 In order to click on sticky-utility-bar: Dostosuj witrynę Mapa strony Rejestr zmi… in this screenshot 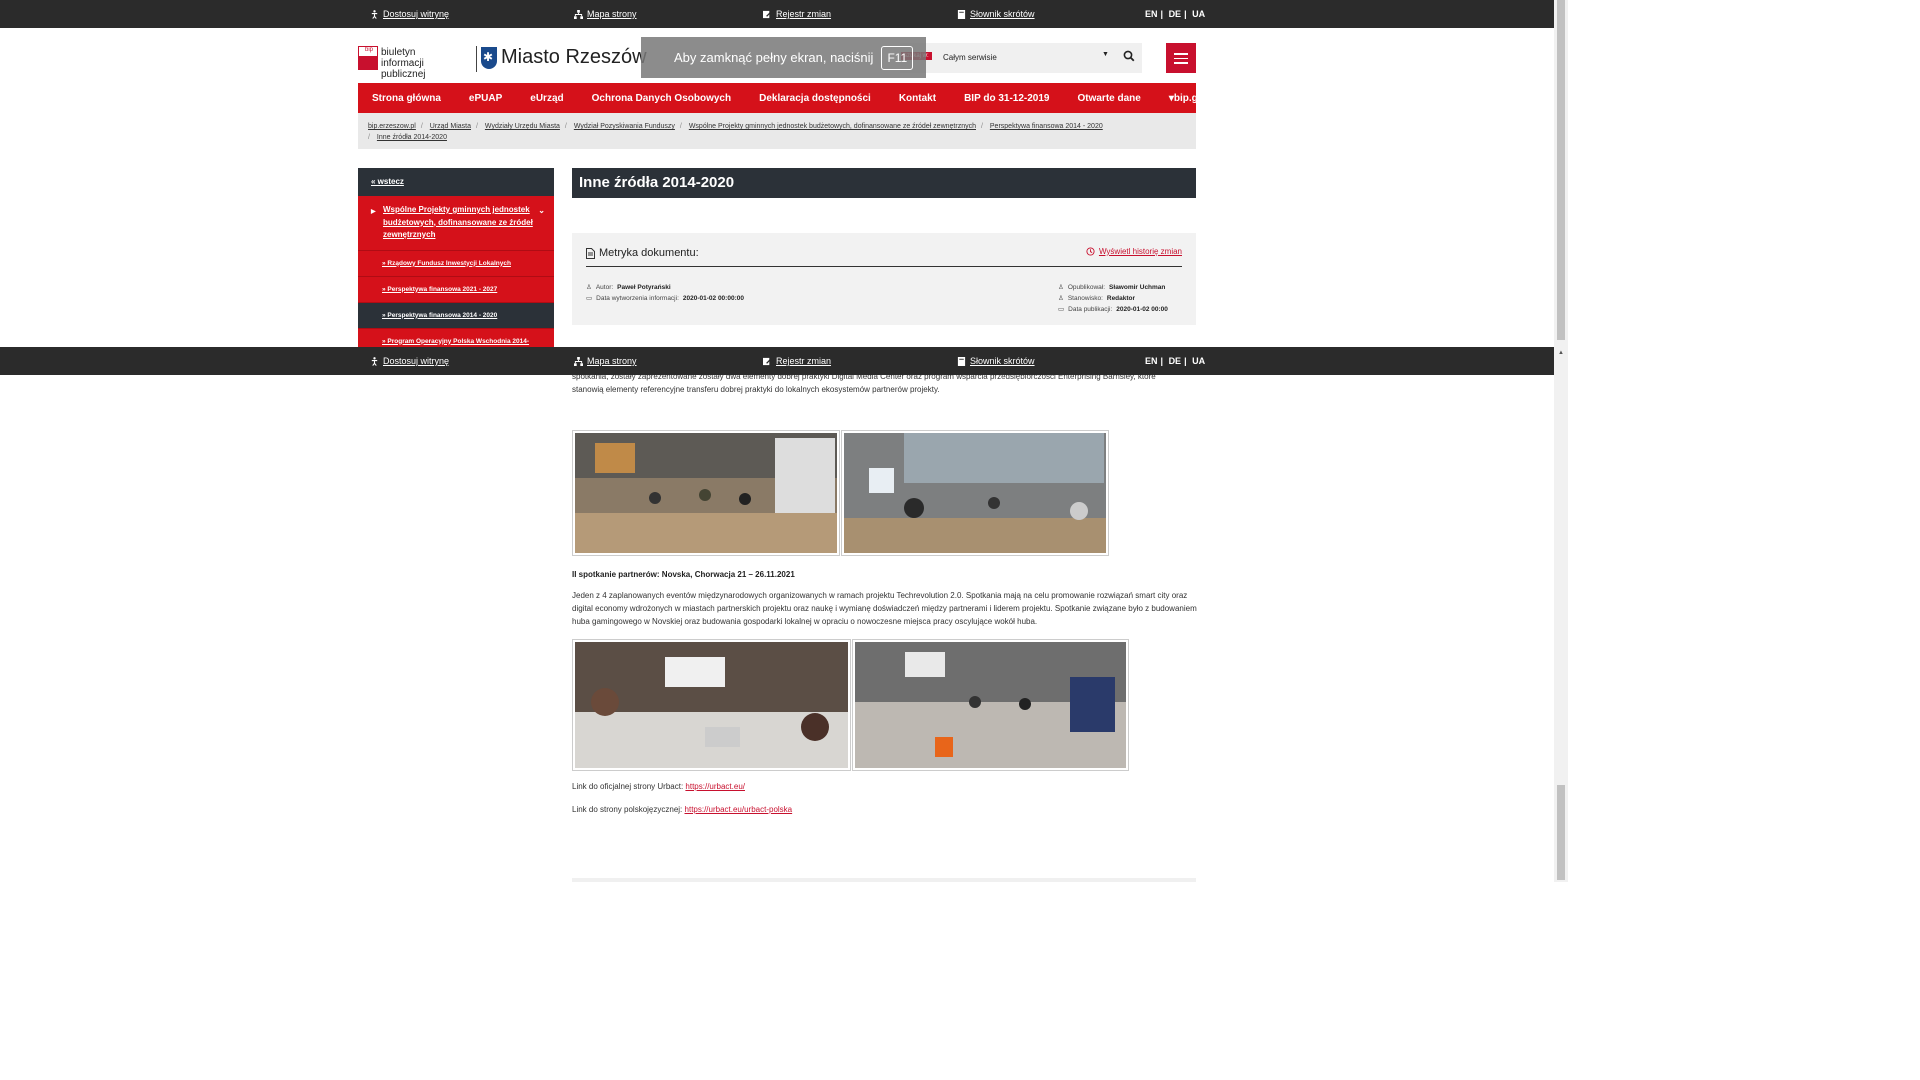, I will do `click(777, 361)`.